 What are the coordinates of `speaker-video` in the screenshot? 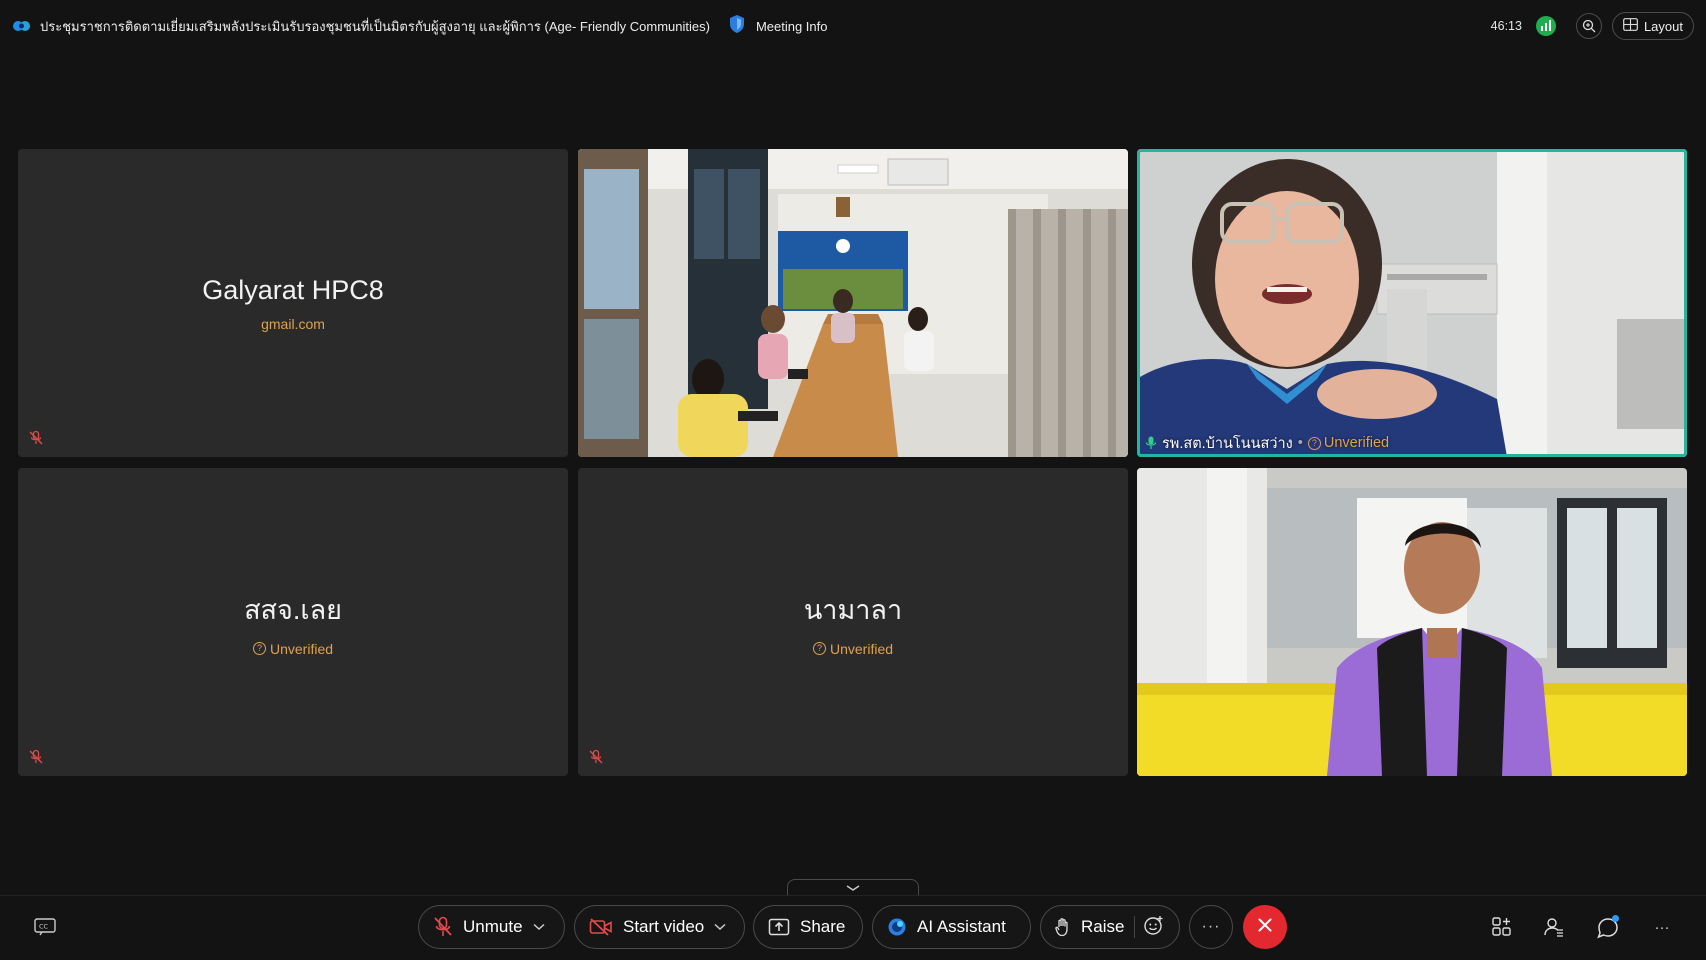 It's located at (1412, 303).